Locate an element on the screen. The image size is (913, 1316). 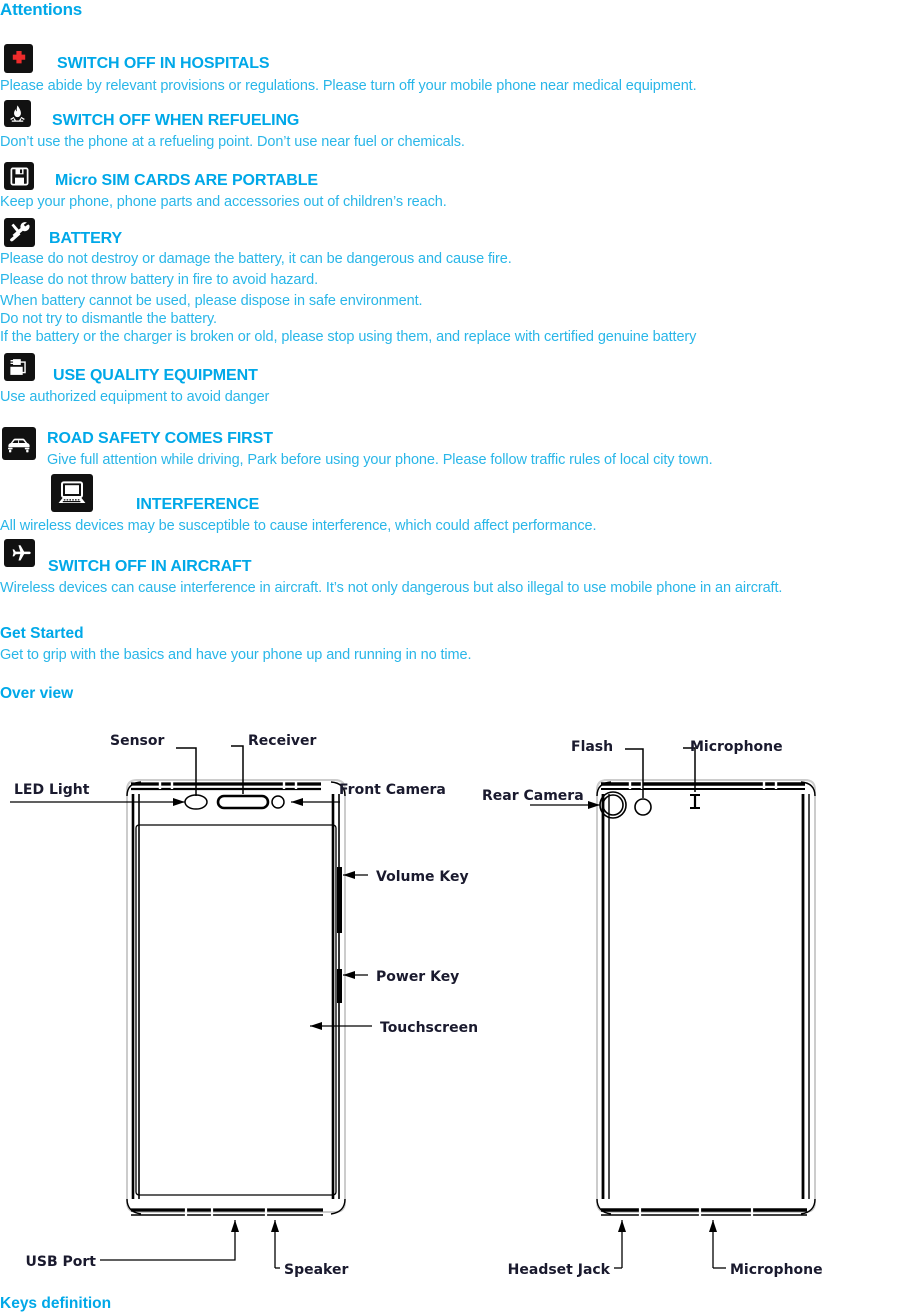
page-title-attentions: Attentions is located at coordinates (41, 9).